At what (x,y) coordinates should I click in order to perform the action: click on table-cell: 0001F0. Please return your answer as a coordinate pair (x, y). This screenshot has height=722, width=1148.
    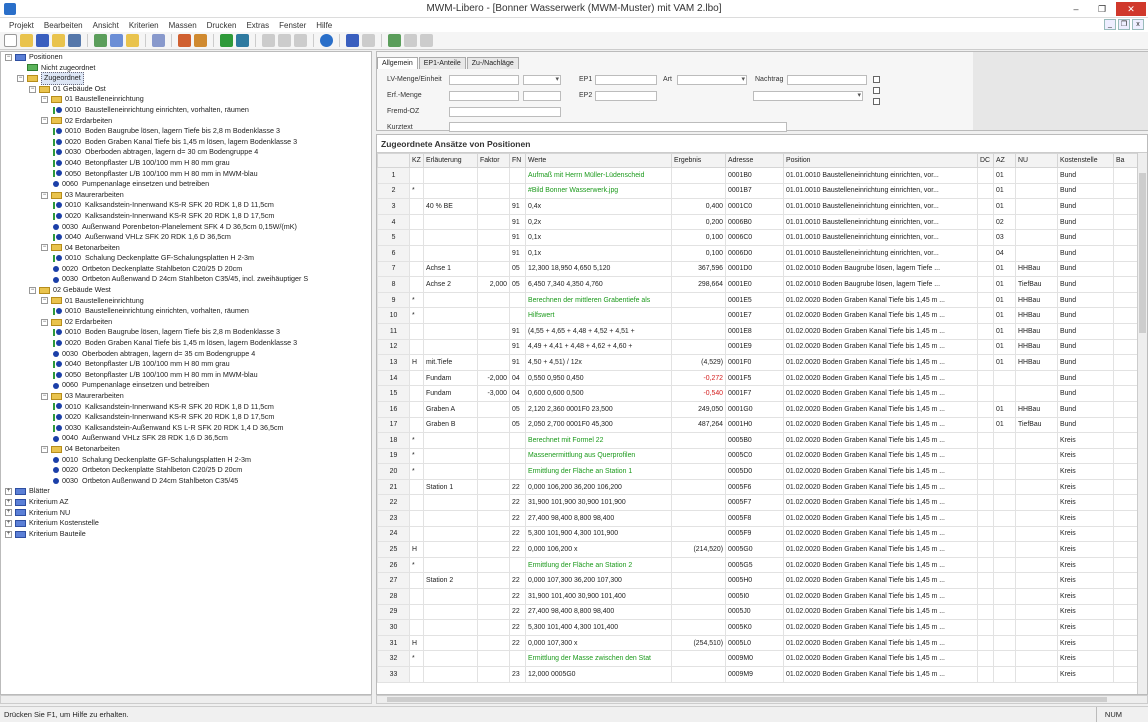
    Looking at the image, I should click on (754, 362).